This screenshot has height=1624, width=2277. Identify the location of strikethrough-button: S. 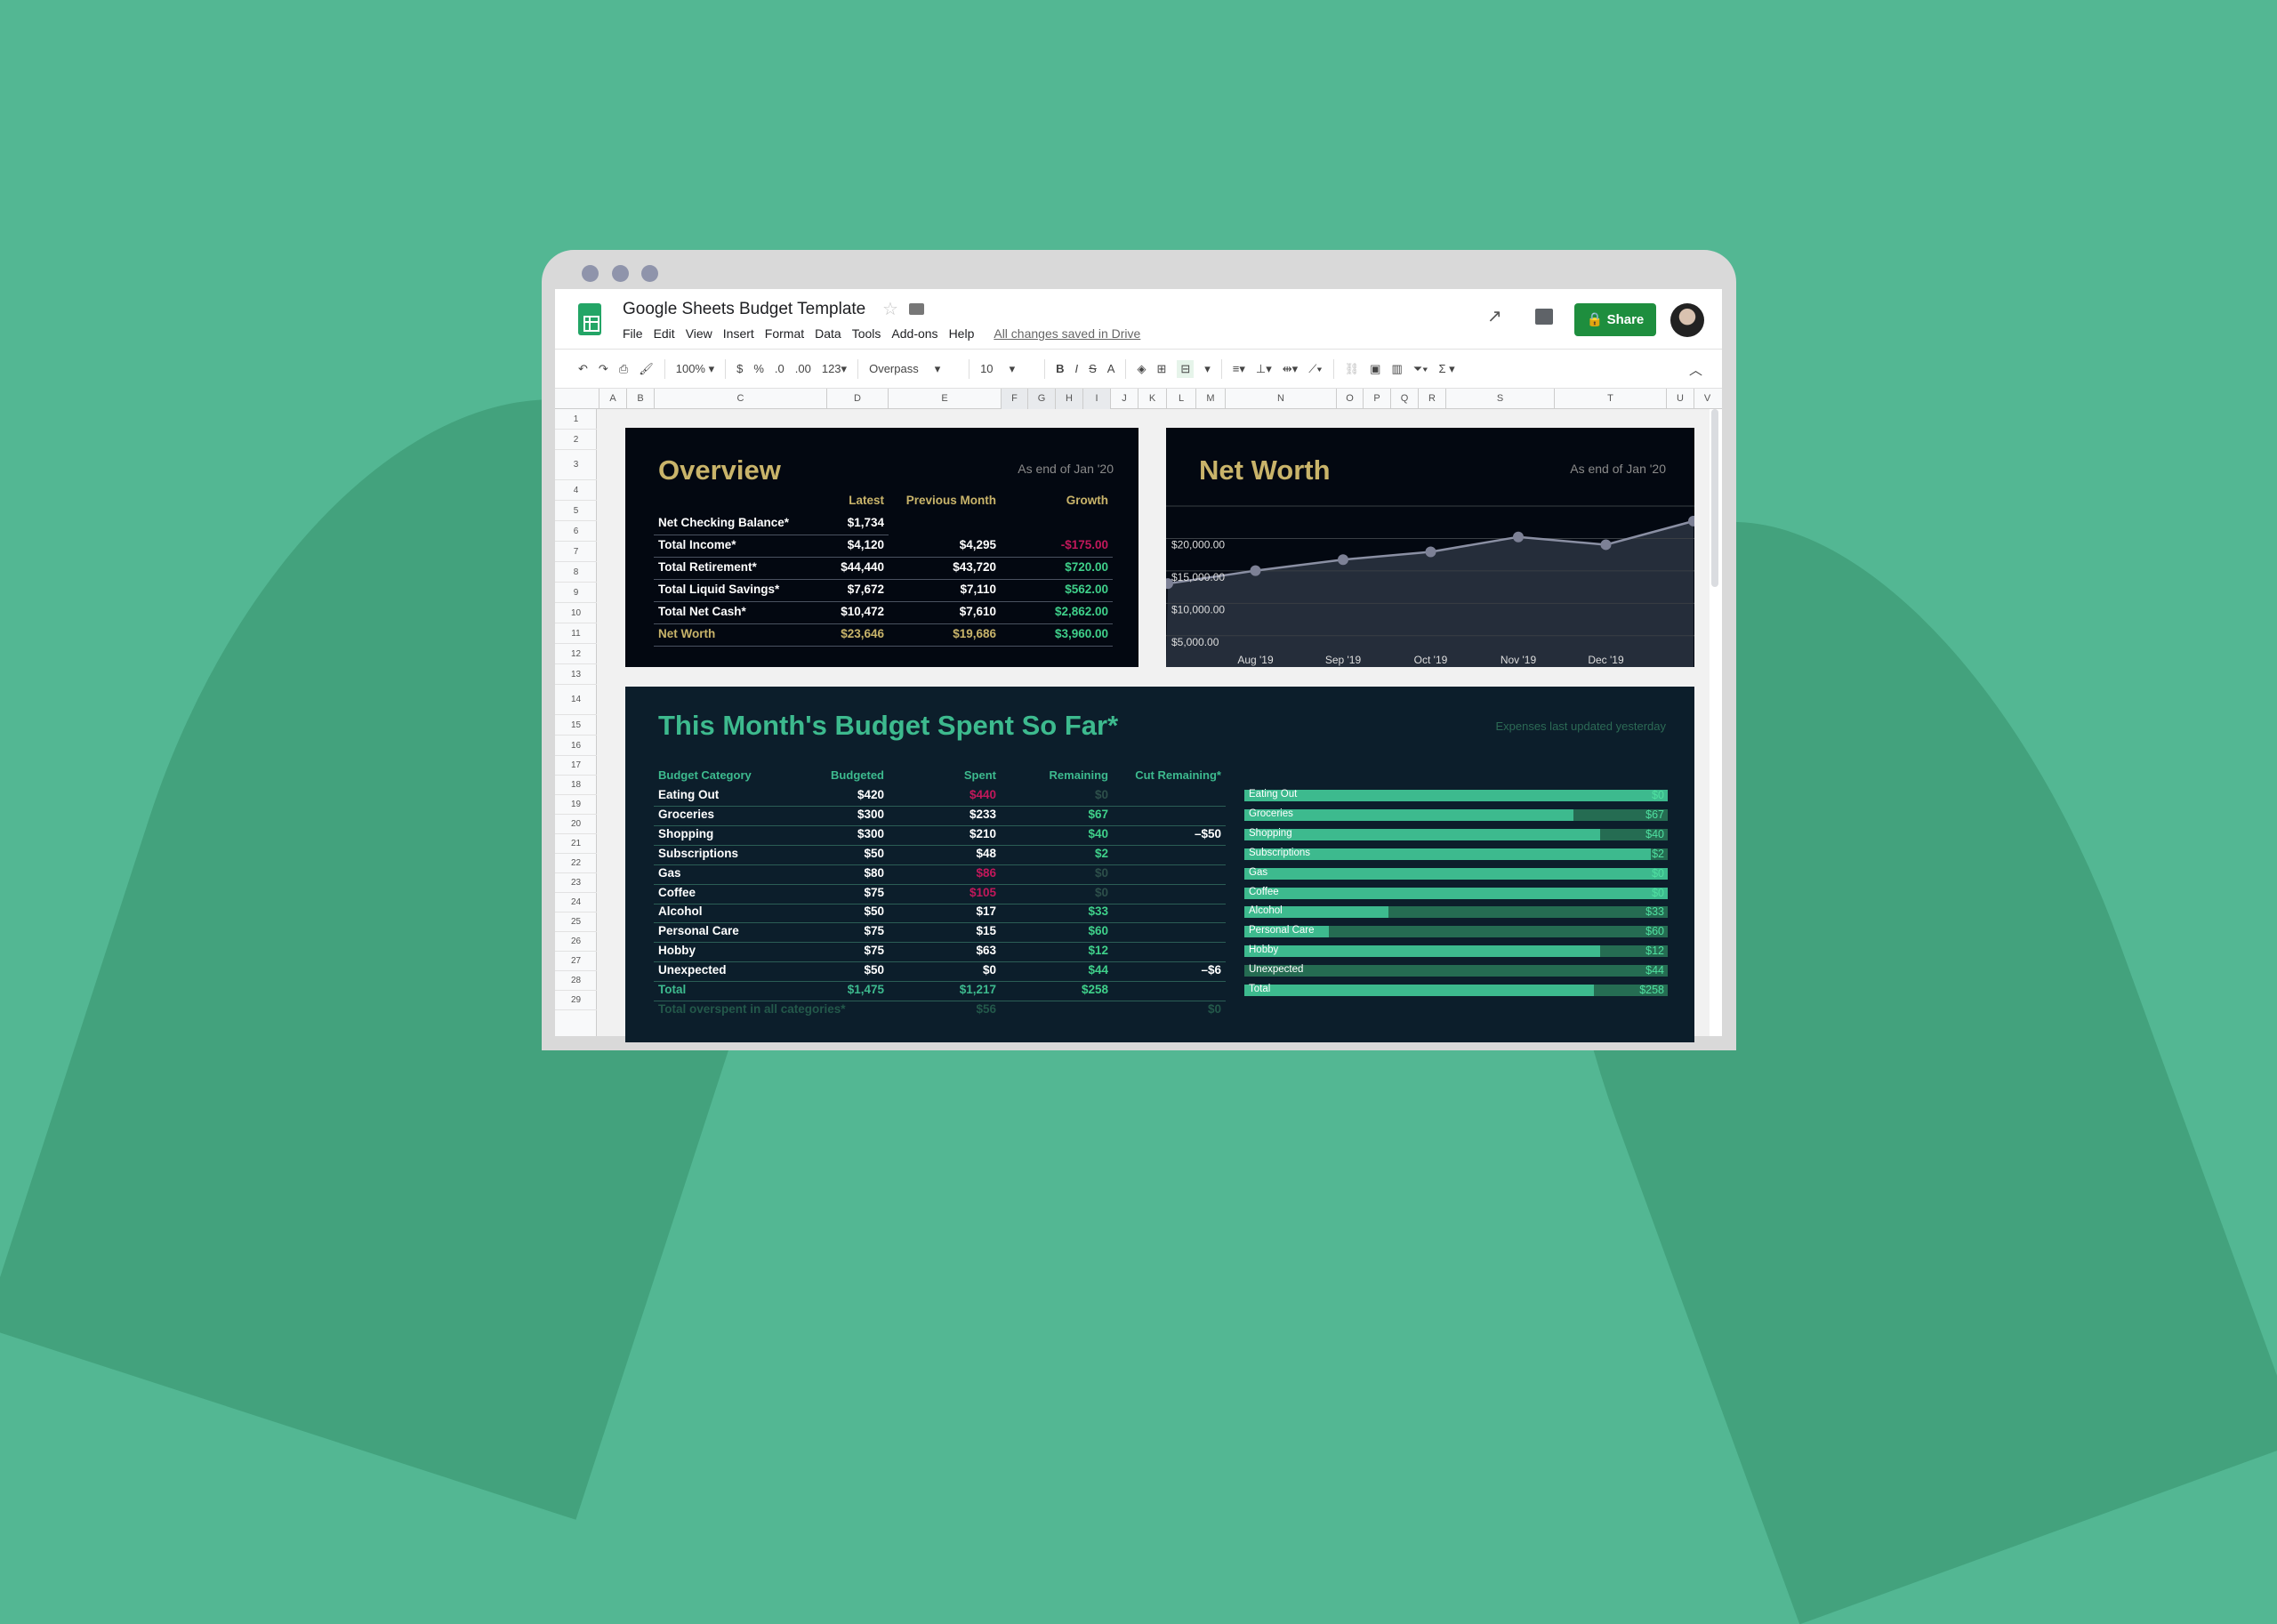
(1093, 368).